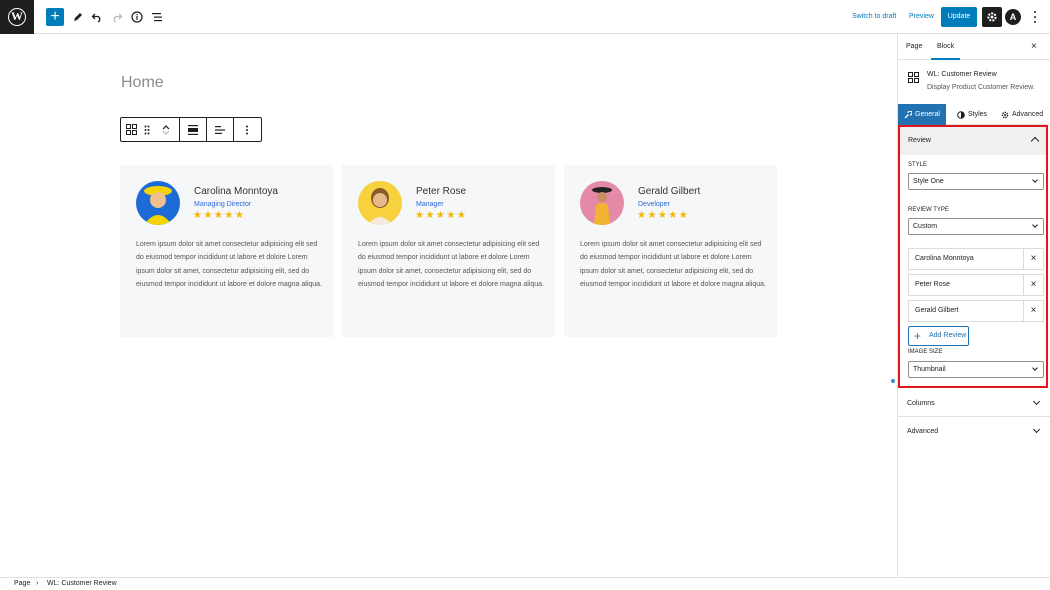 Image resolution: width=1050 pixels, height=590 pixels. I want to click on reviewer-name: Peter Rose, so click(441, 191).